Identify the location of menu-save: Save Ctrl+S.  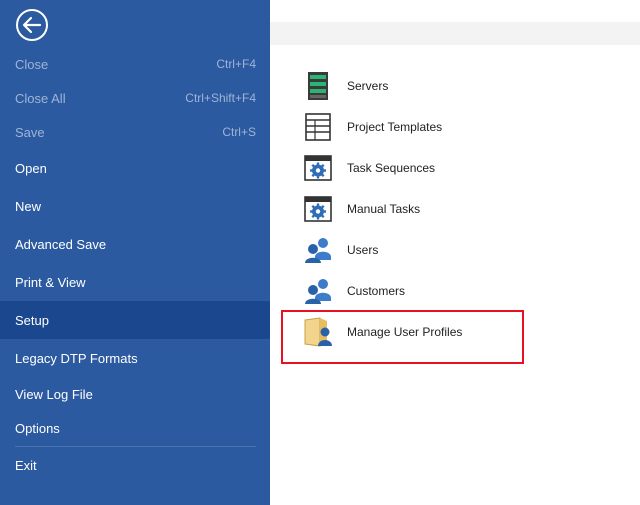
(135, 132).